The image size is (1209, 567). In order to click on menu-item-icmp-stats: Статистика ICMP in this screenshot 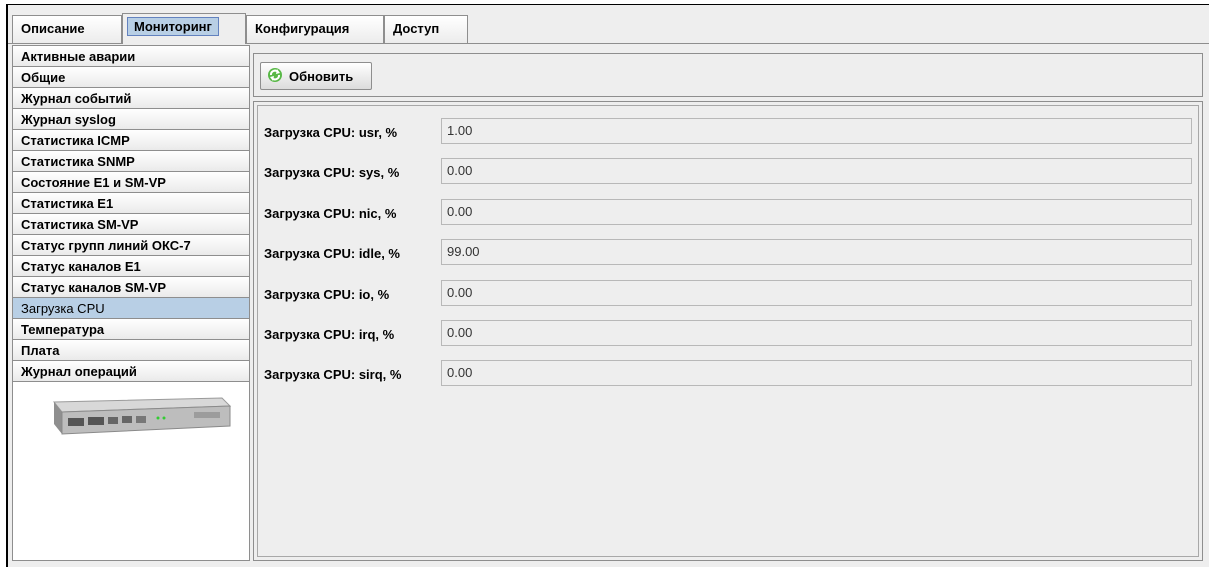, I will do `click(131, 140)`.